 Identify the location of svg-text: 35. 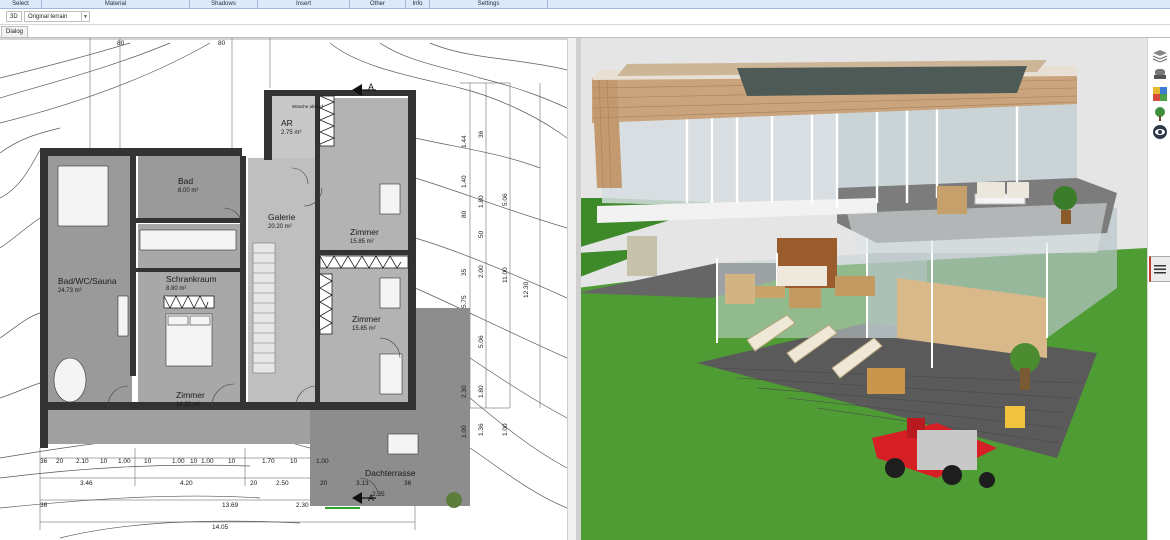
(464, 272).